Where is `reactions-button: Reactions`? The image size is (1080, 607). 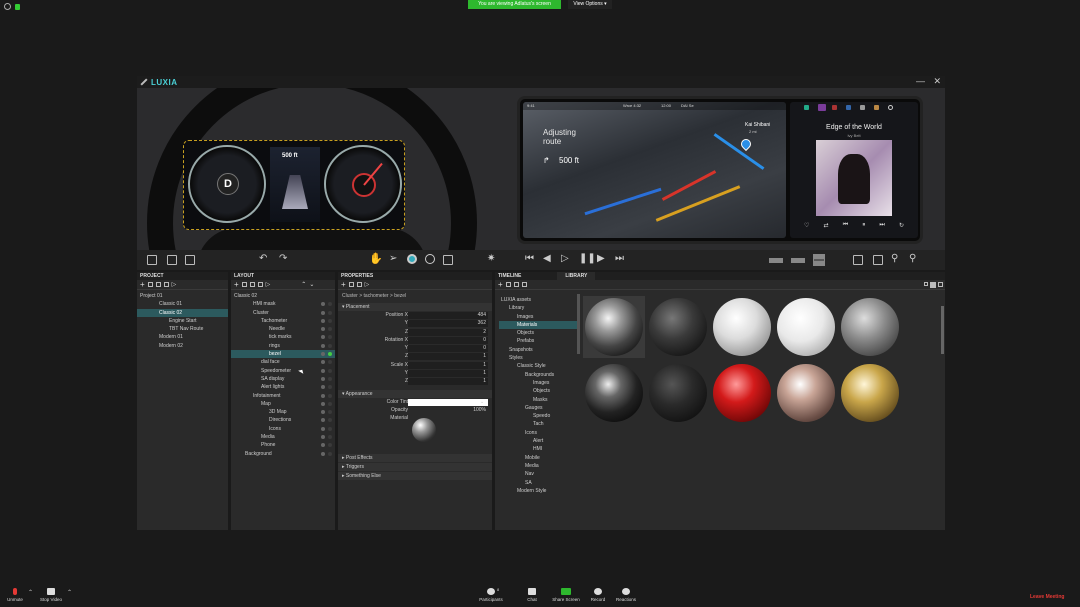
reactions-button: Reactions is located at coordinates (626, 595).